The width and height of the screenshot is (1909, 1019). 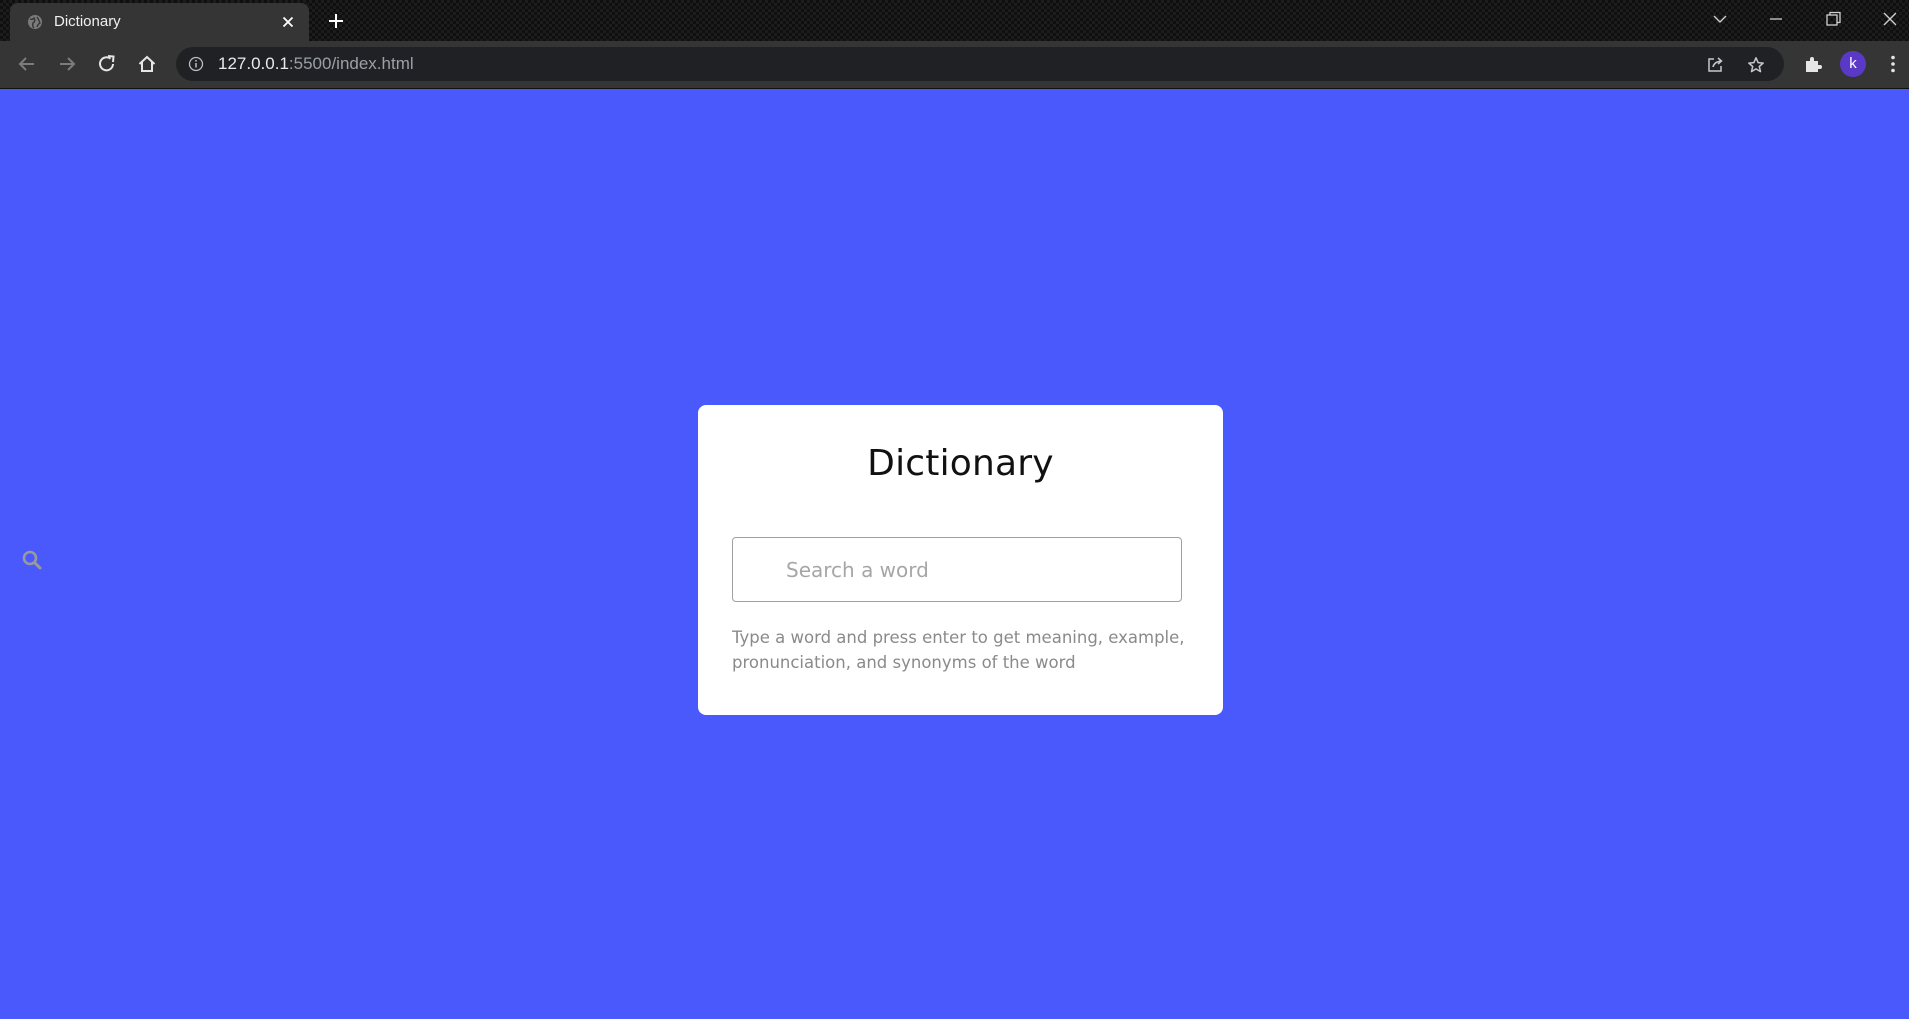 What do you see at coordinates (87, 21) in the screenshot?
I see `tab-title: Dictionary` at bounding box center [87, 21].